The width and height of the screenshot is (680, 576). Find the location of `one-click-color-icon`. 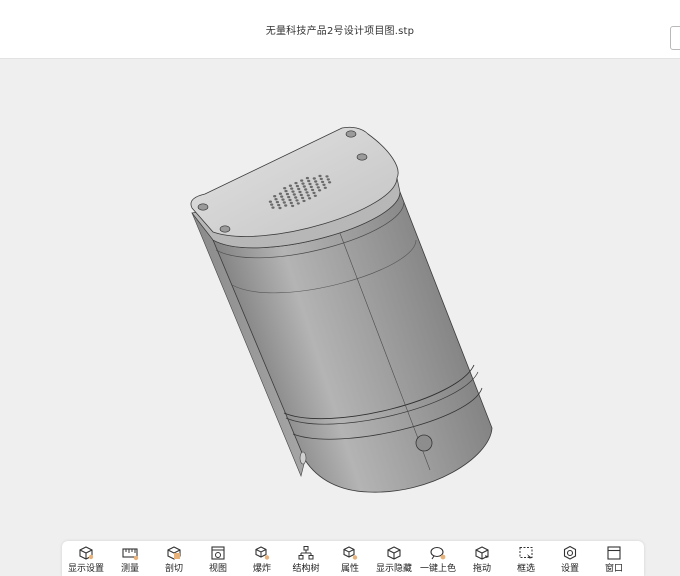

one-click-color-icon is located at coordinates (438, 553).